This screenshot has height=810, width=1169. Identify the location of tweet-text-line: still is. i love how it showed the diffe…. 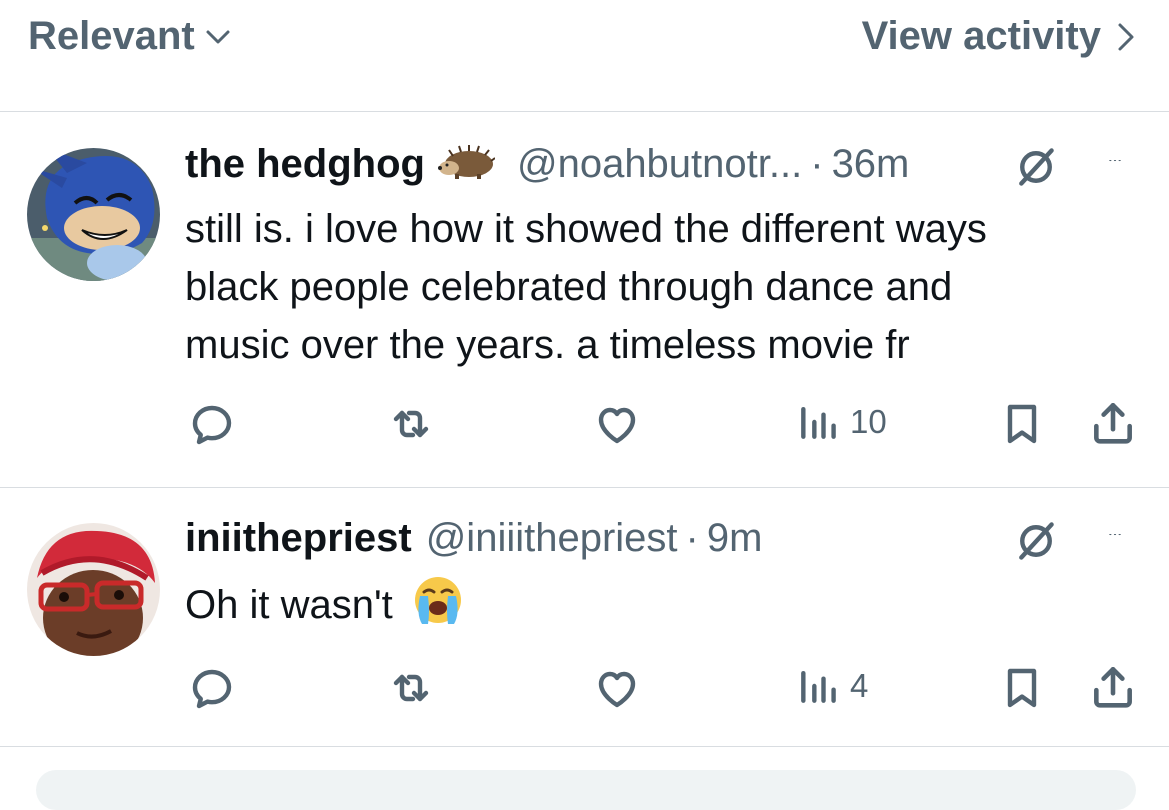
(586, 229).